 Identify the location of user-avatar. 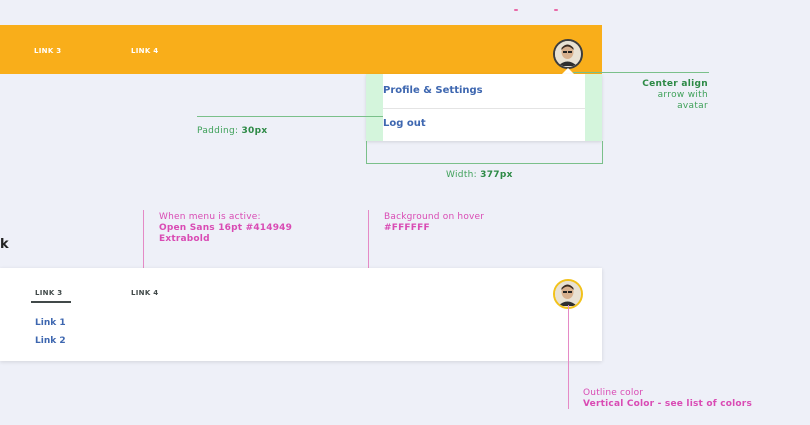
(568, 54).